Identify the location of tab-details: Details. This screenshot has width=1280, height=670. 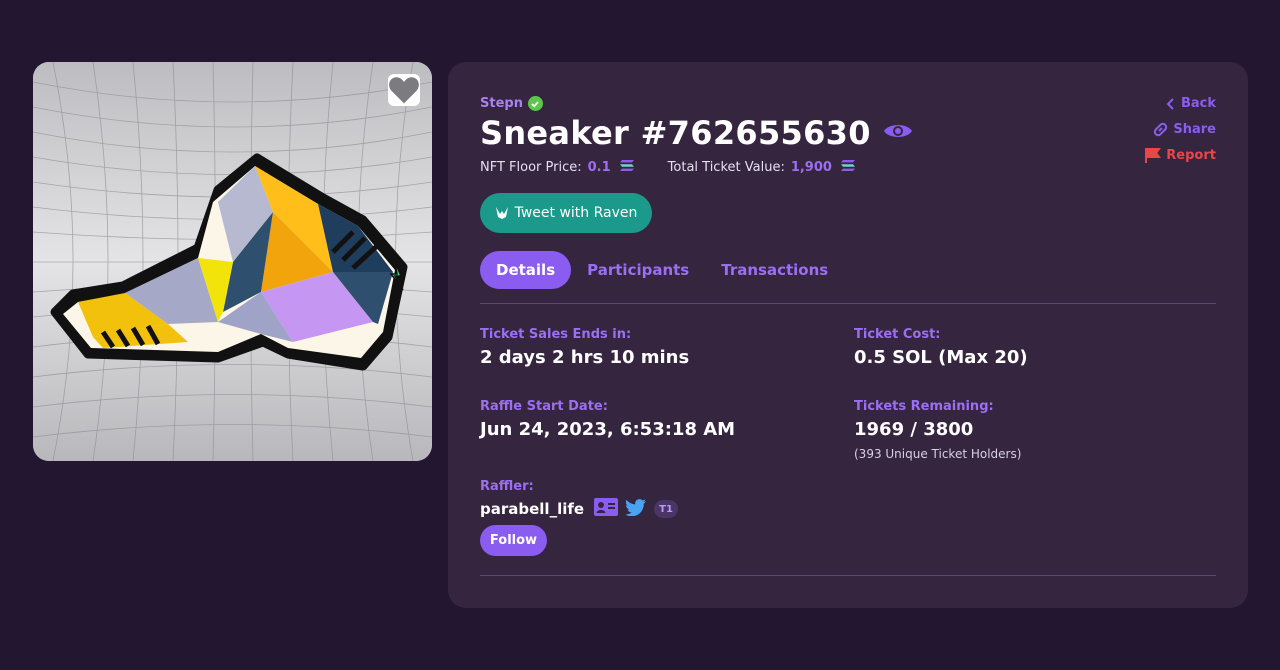
(526, 270).